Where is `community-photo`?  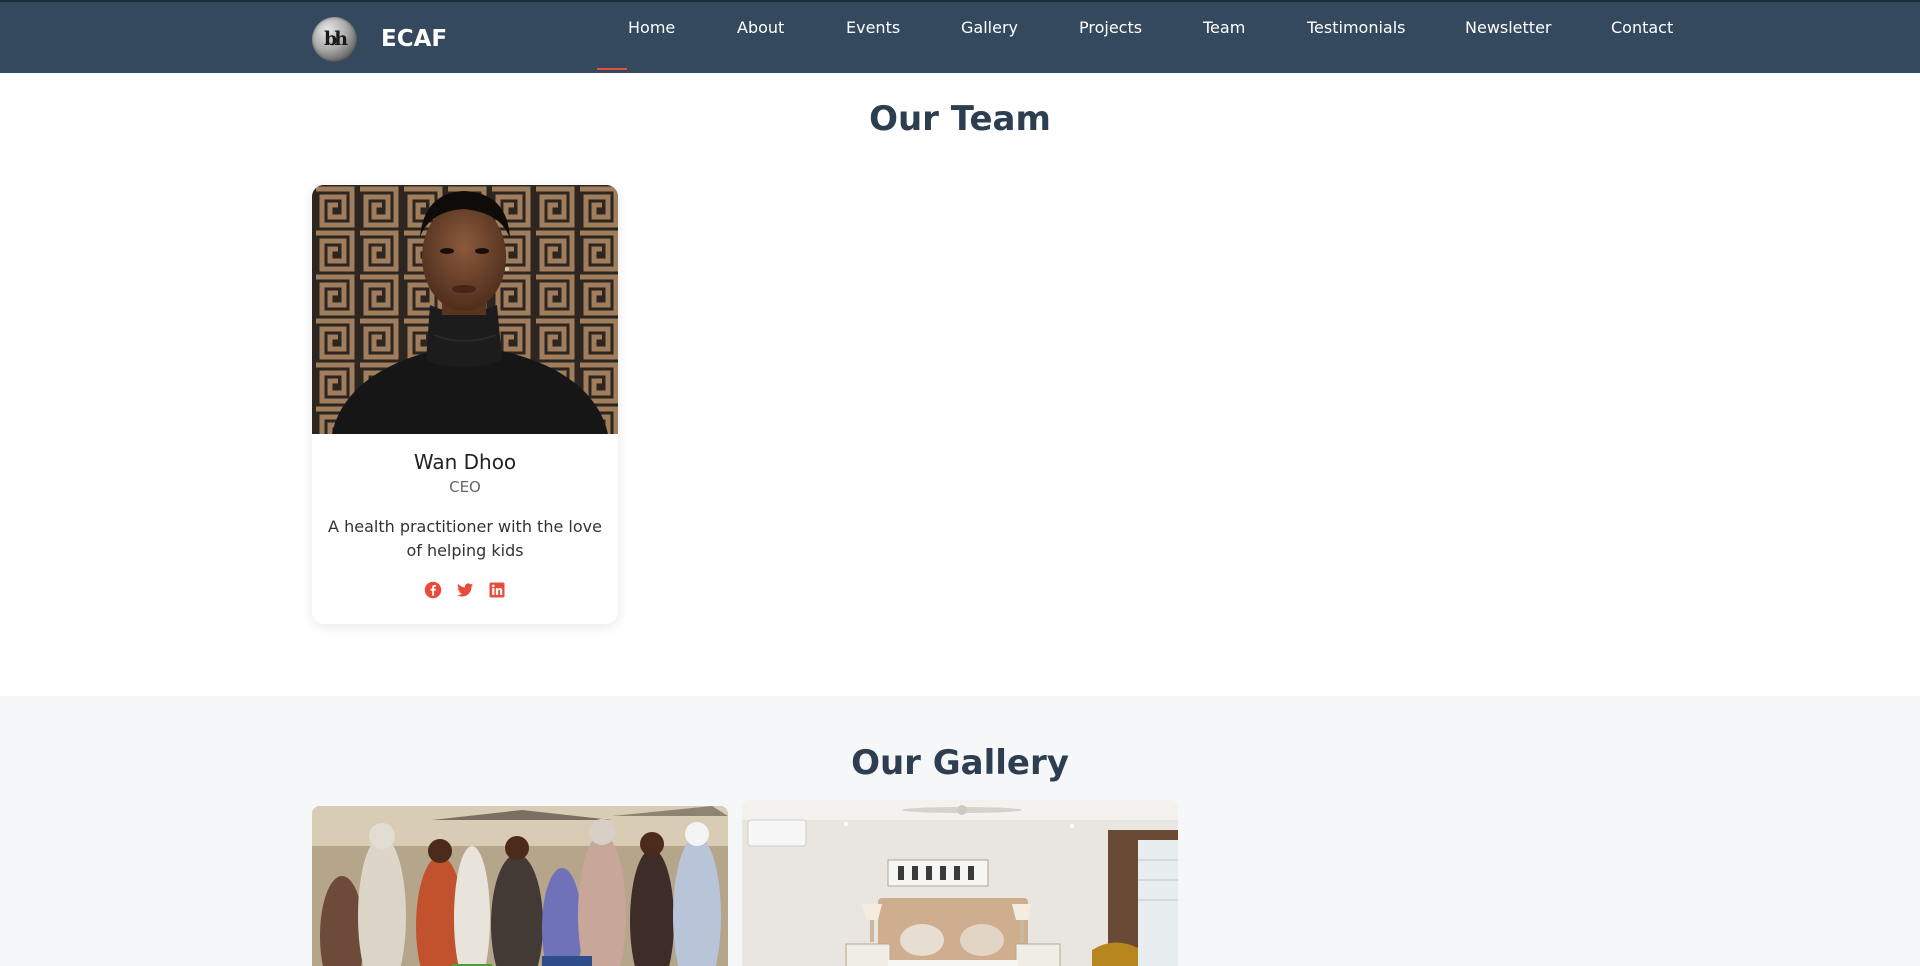 community-photo is located at coordinates (520, 886).